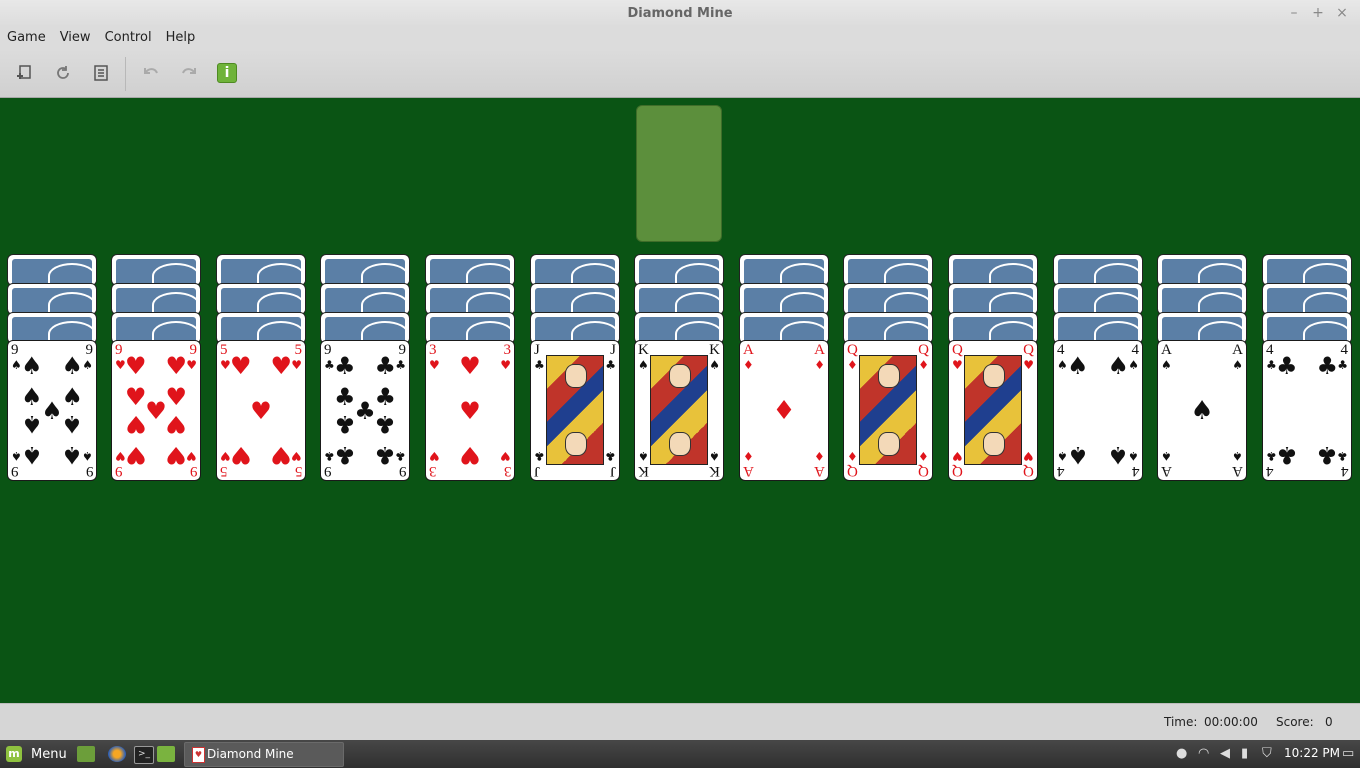 The width and height of the screenshot is (1360, 768). What do you see at coordinates (610, 365) in the screenshot?
I see `card-suit-index: ♣` at bounding box center [610, 365].